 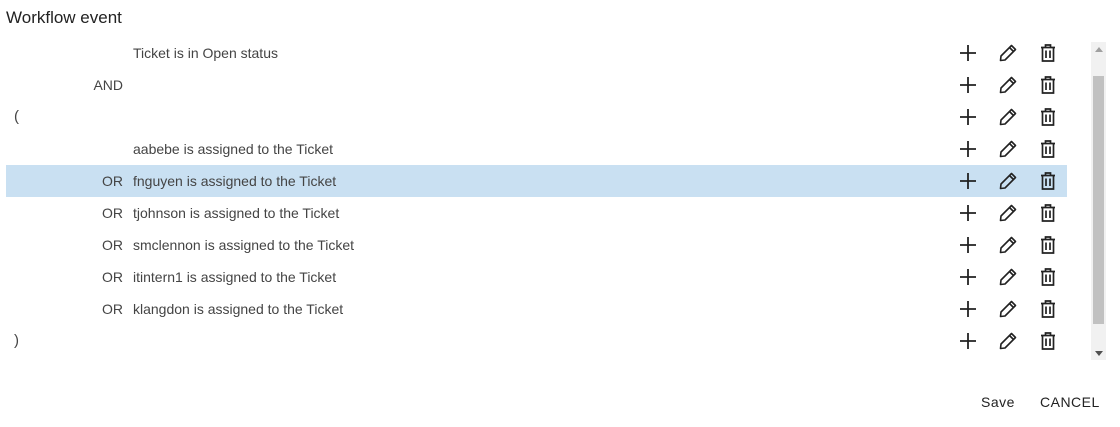 What do you see at coordinates (536, 213) in the screenshot?
I see `condition-row: OR tjohnson is assigned to the Ticket` at bounding box center [536, 213].